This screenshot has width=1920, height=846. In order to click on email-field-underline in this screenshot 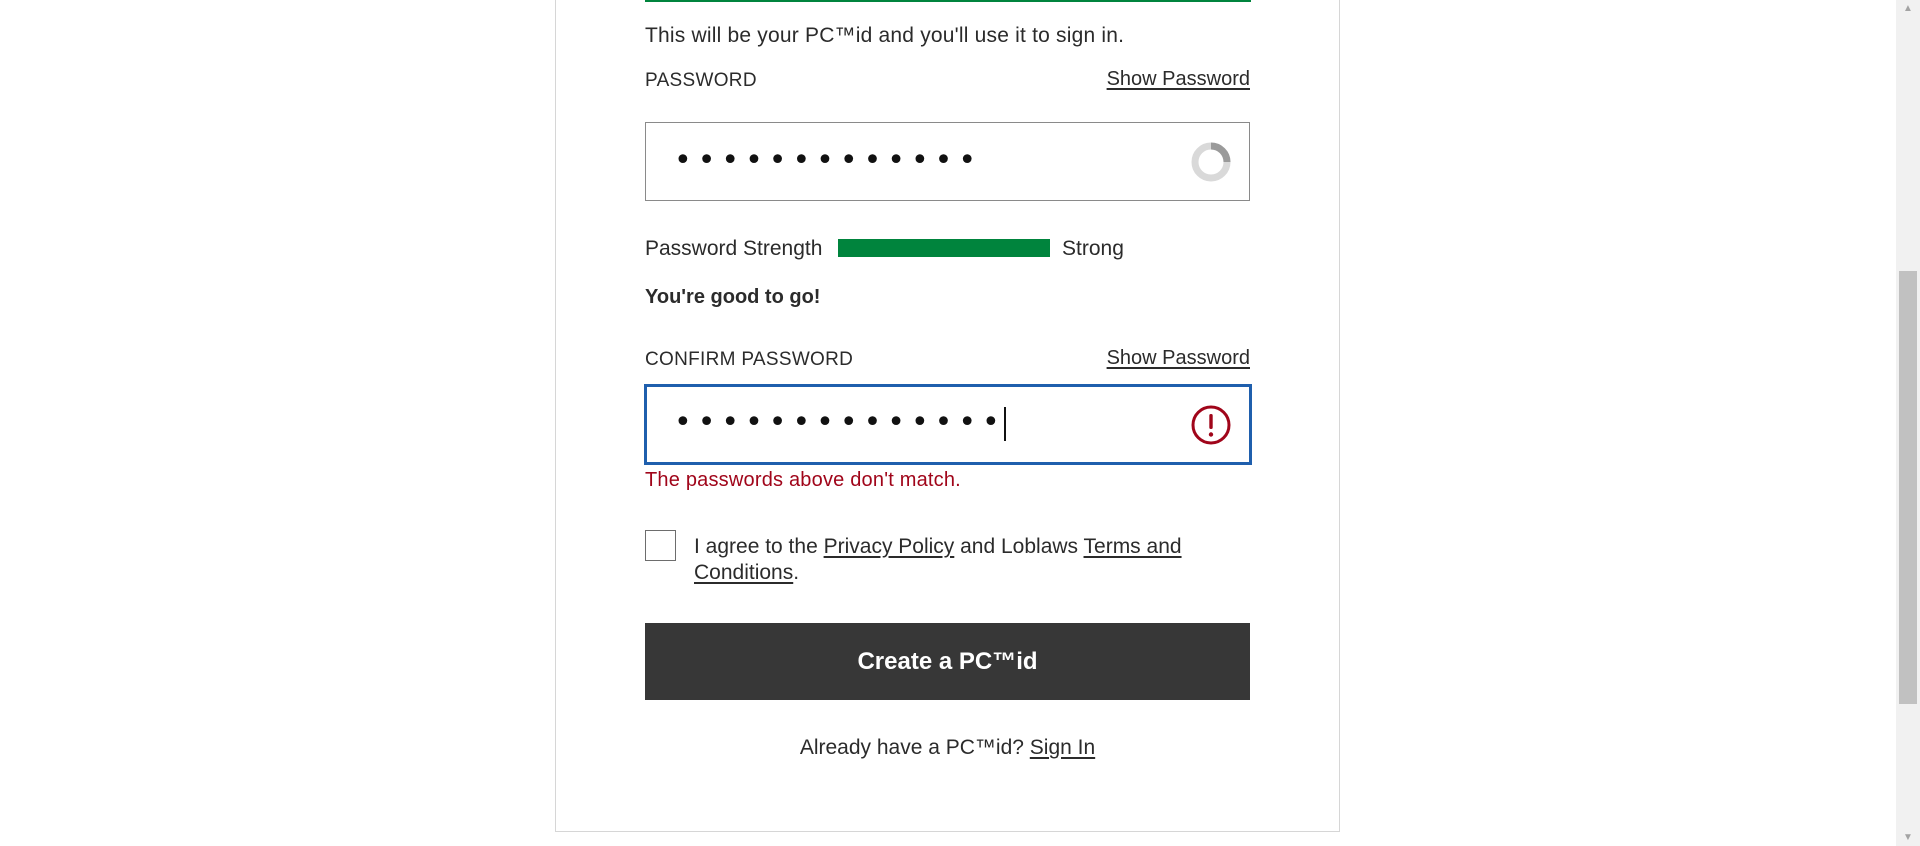, I will do `click(948, 1)`.